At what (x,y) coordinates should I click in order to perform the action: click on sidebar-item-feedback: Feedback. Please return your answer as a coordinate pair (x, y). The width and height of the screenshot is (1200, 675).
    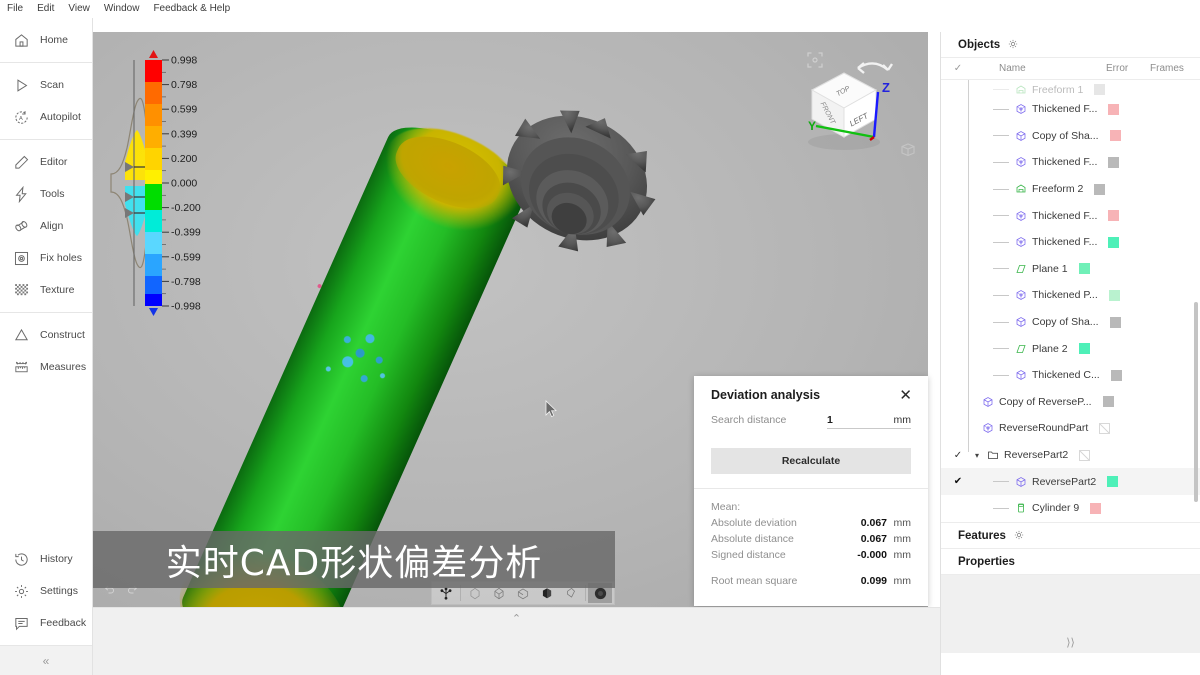
    Looking at the image, I should click on (46, 623).